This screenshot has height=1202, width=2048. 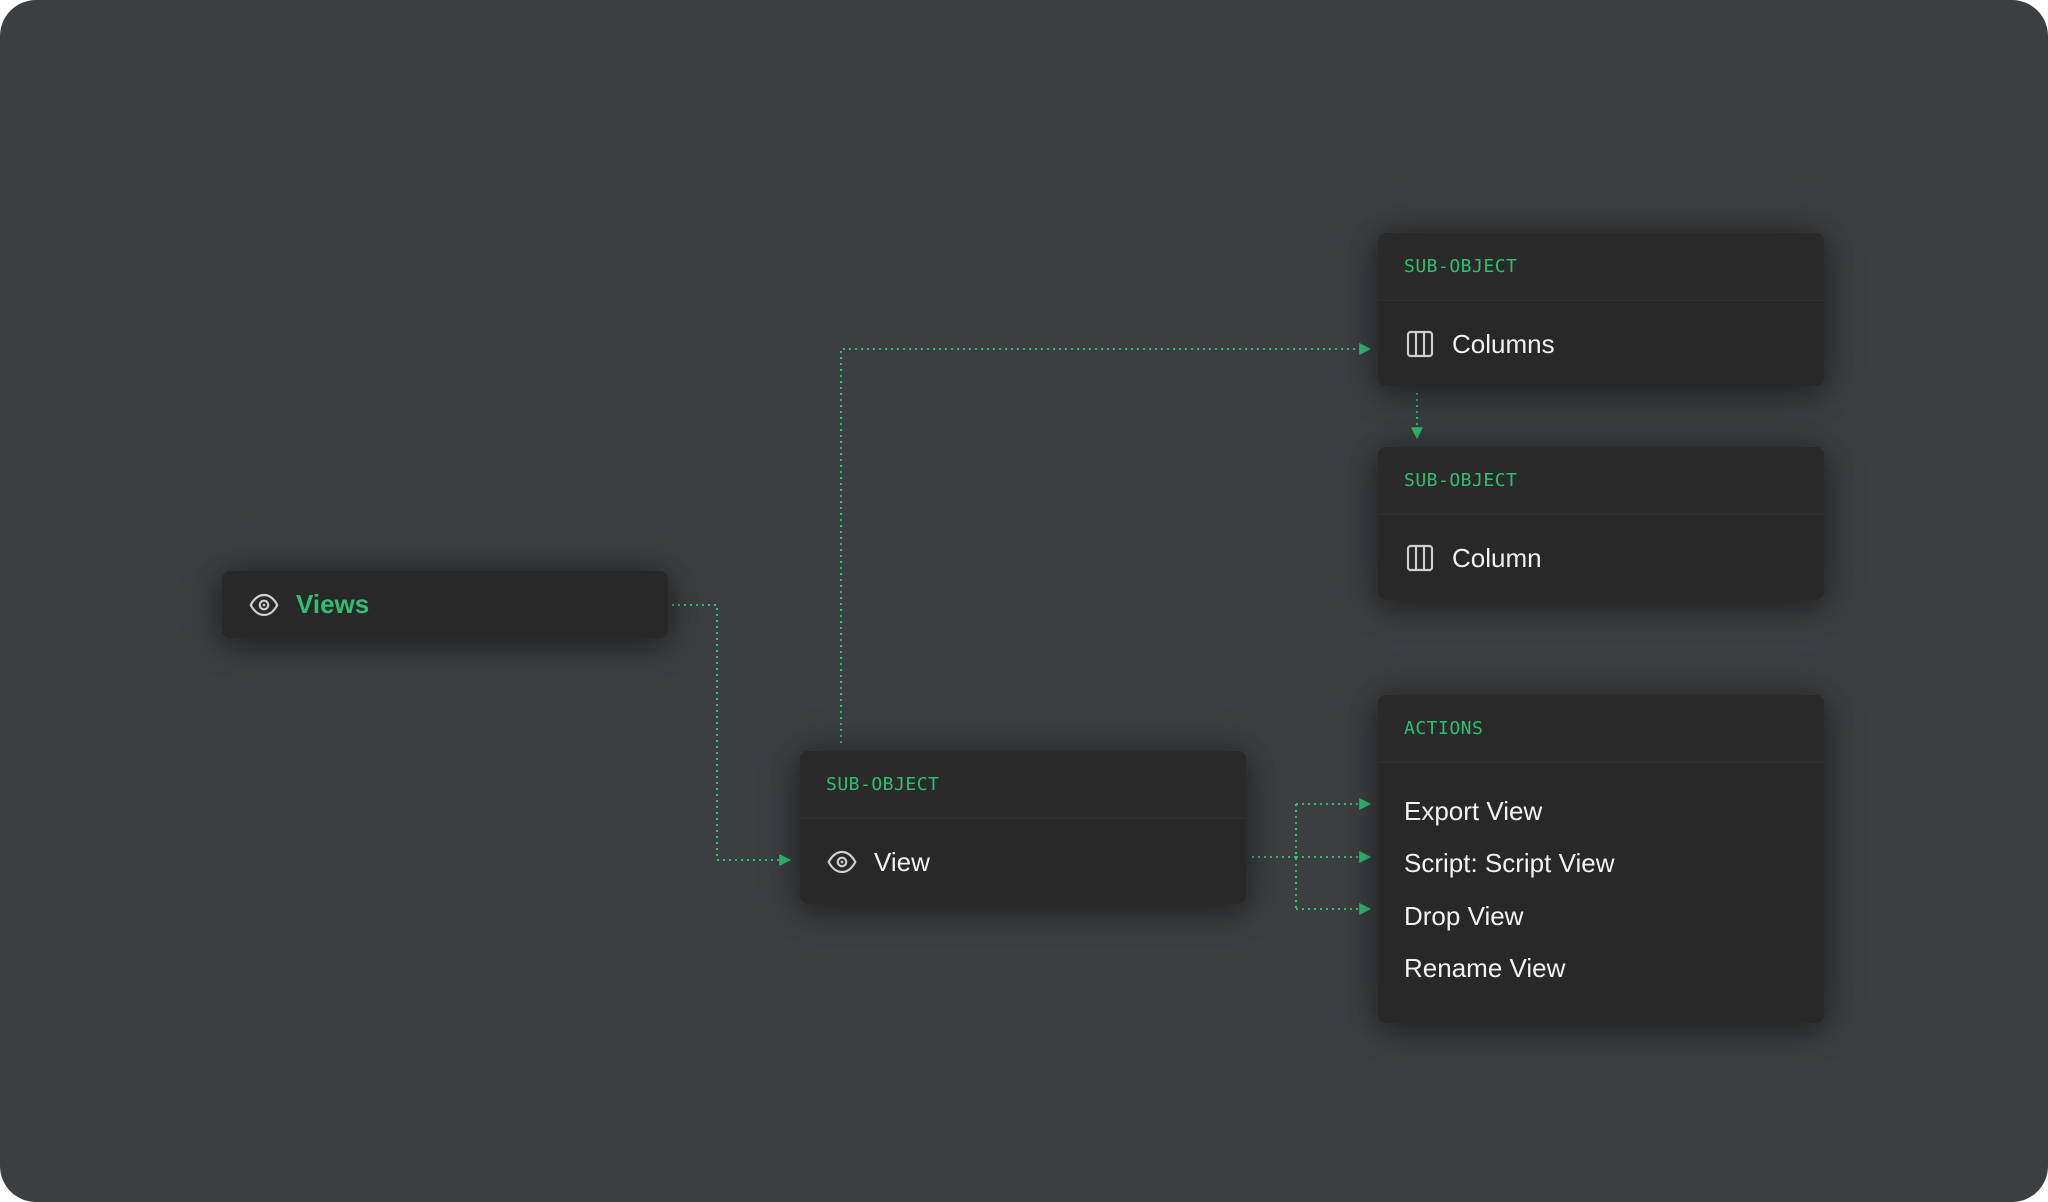 I want to click on connector-views-to-view, so click(x=732, y=735).